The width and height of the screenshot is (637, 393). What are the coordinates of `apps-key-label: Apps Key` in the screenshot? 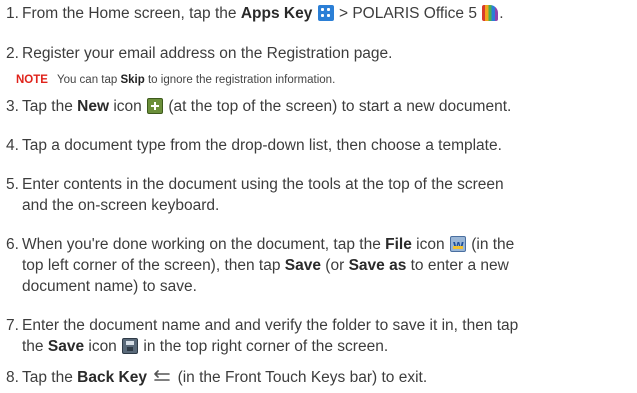 It's located at (276, 13).